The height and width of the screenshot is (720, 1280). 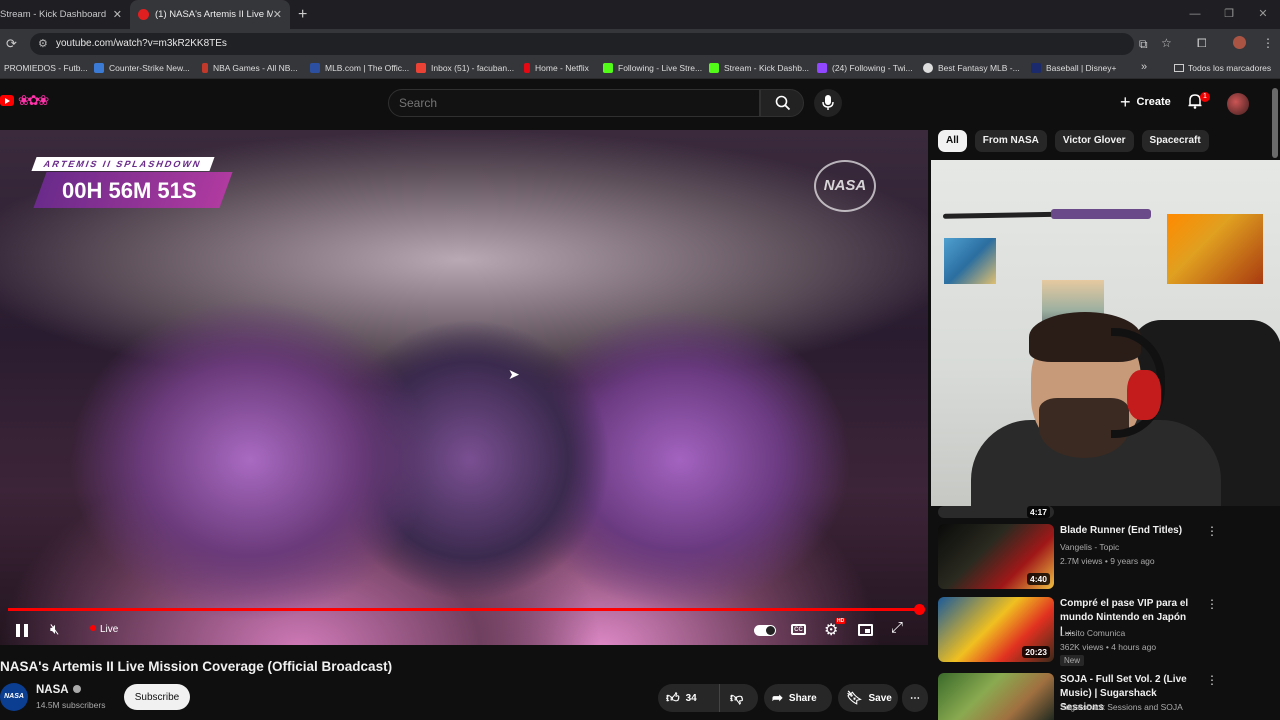 I want to click on youtube-header: ❀✿❀ +Create 1, so click(x=640, y=105).